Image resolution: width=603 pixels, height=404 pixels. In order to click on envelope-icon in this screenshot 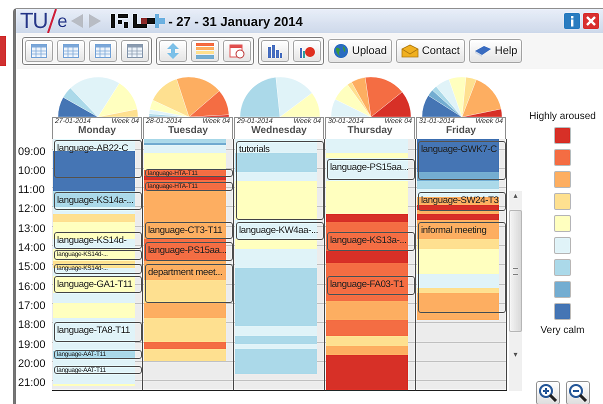, I will do `click(409, 51)`.